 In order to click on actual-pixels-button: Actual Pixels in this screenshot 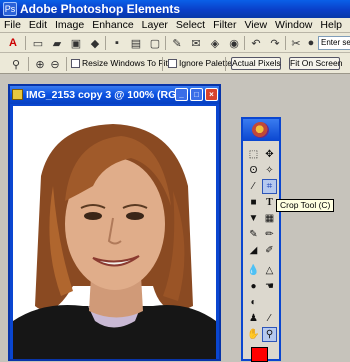, I will do `click(256, 63)`.